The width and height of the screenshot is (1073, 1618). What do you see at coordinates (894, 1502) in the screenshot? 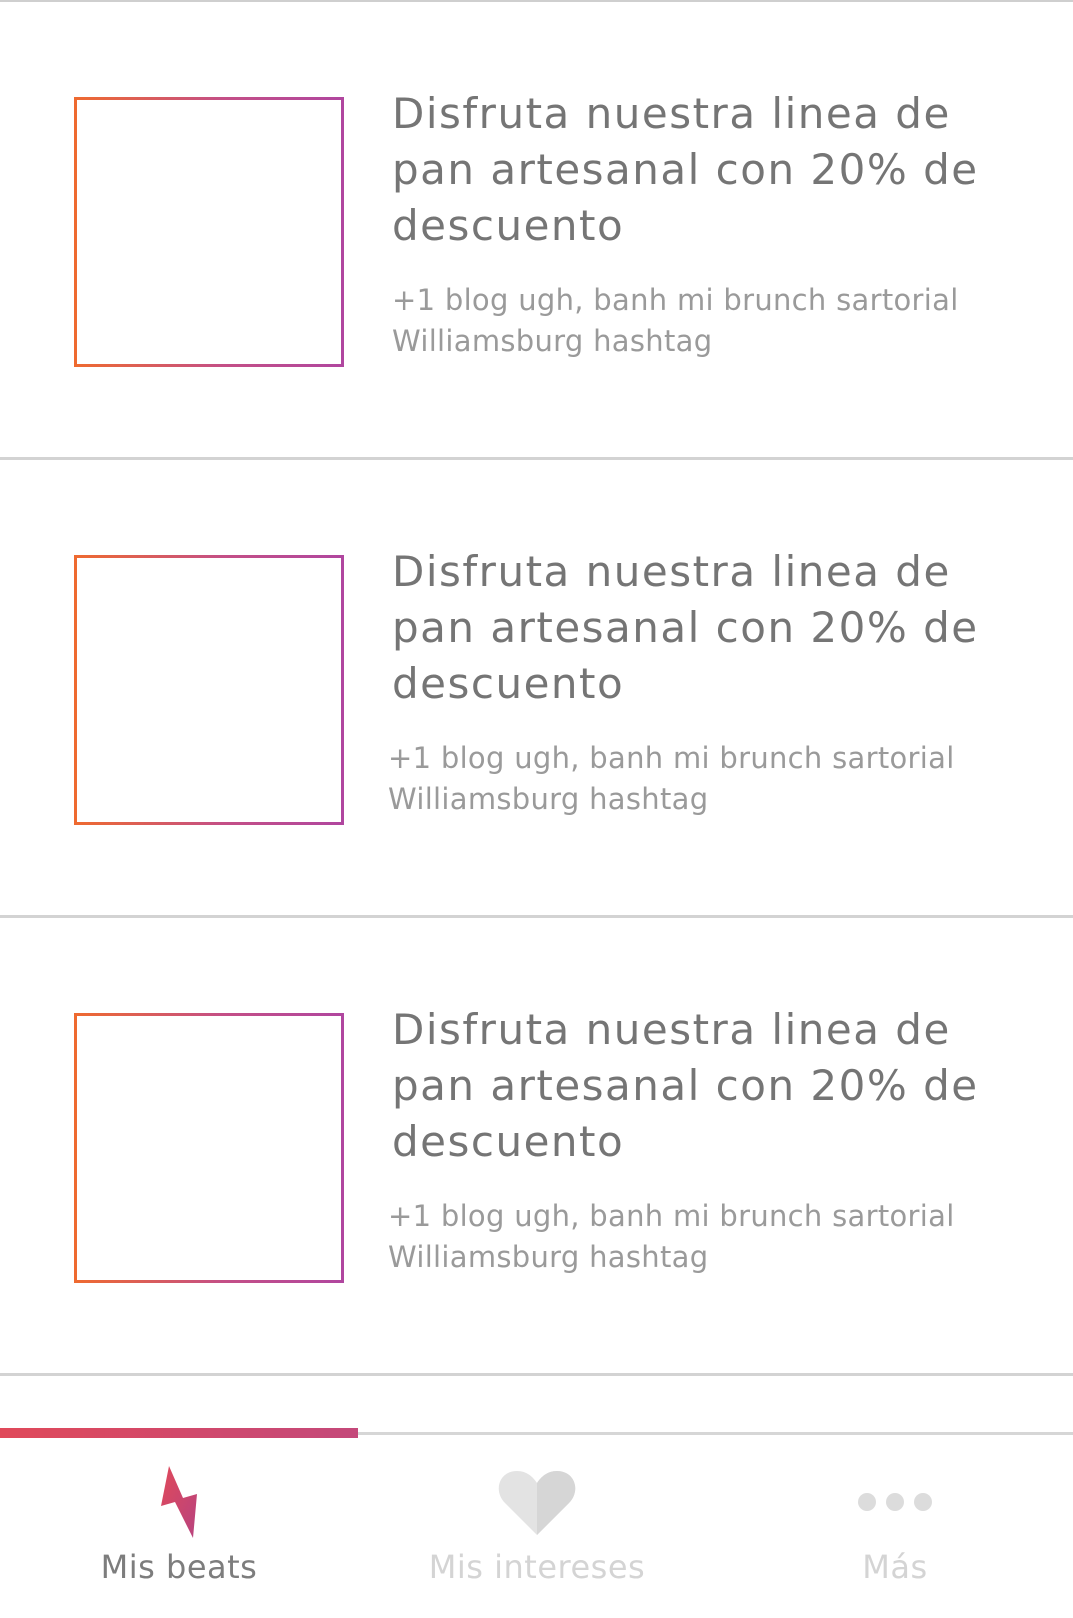
I see `more-dots-icon` at bounding box center [894, 1502].